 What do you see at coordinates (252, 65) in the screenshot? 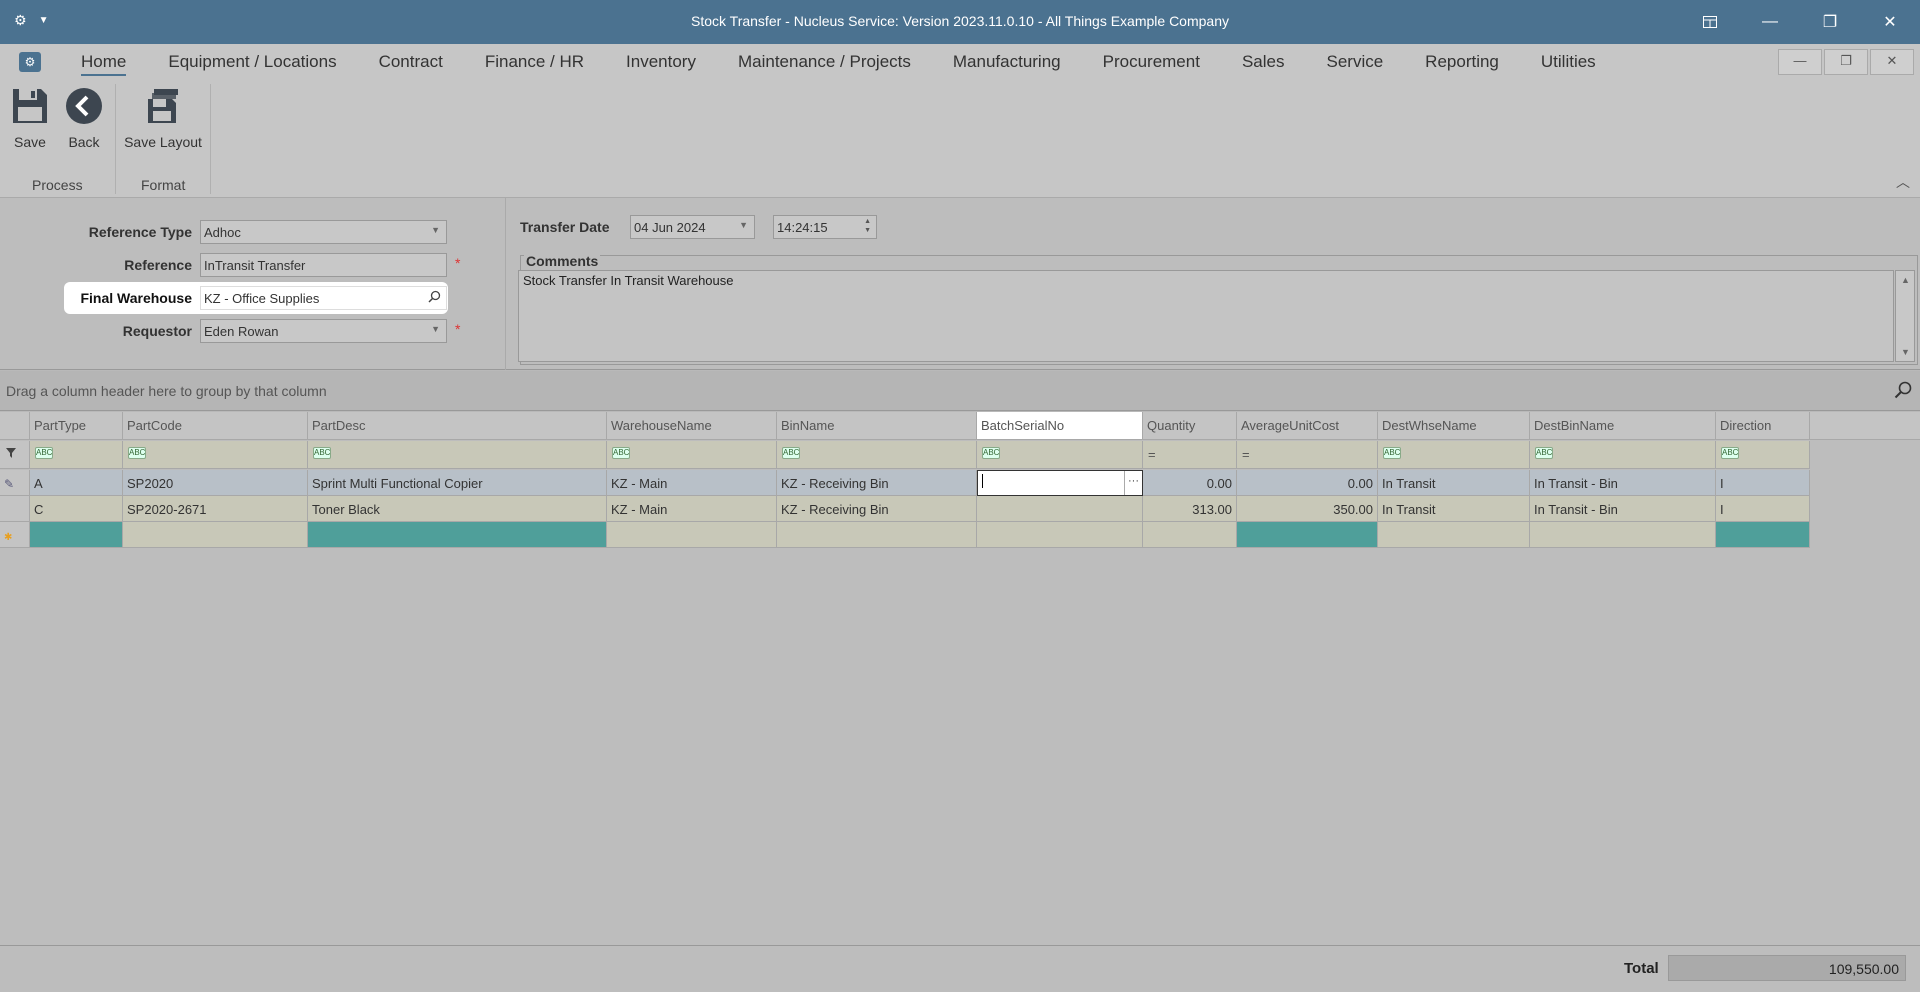
I see `tab-equipment-locations: Equipment / Locations` at bounding box center [252, 65].